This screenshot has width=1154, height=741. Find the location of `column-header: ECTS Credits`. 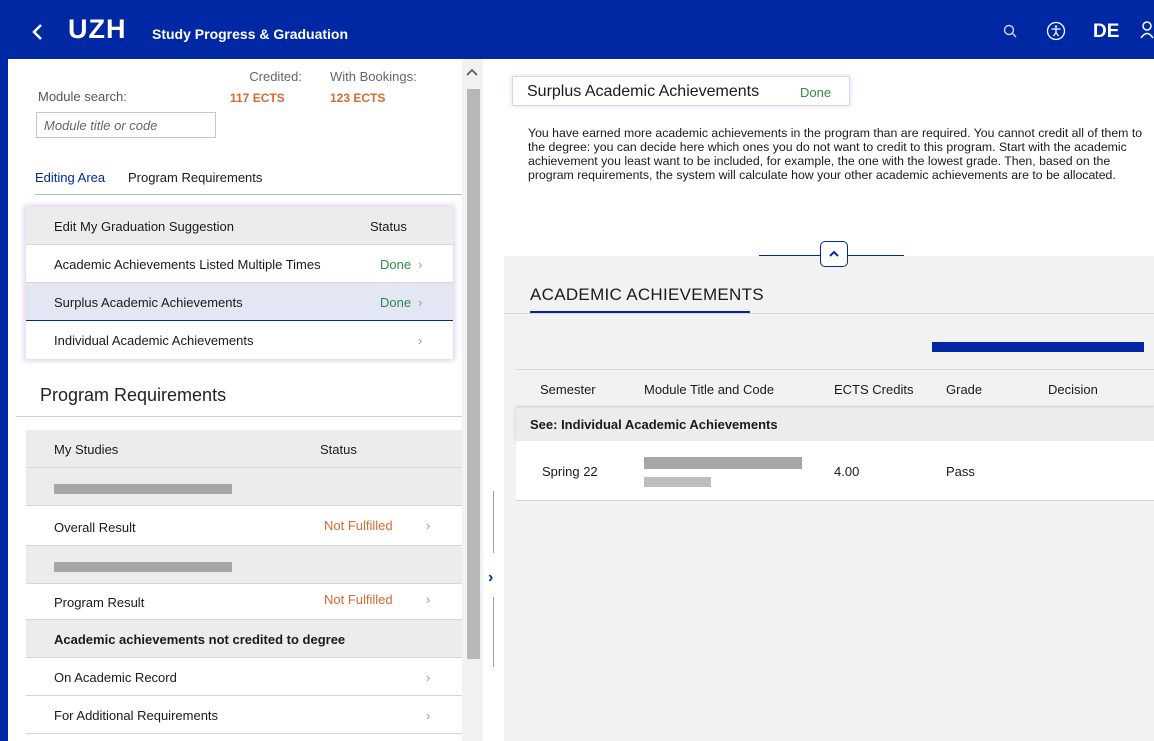

column-header: ECTS Credits is located at coordinates (874, 389).